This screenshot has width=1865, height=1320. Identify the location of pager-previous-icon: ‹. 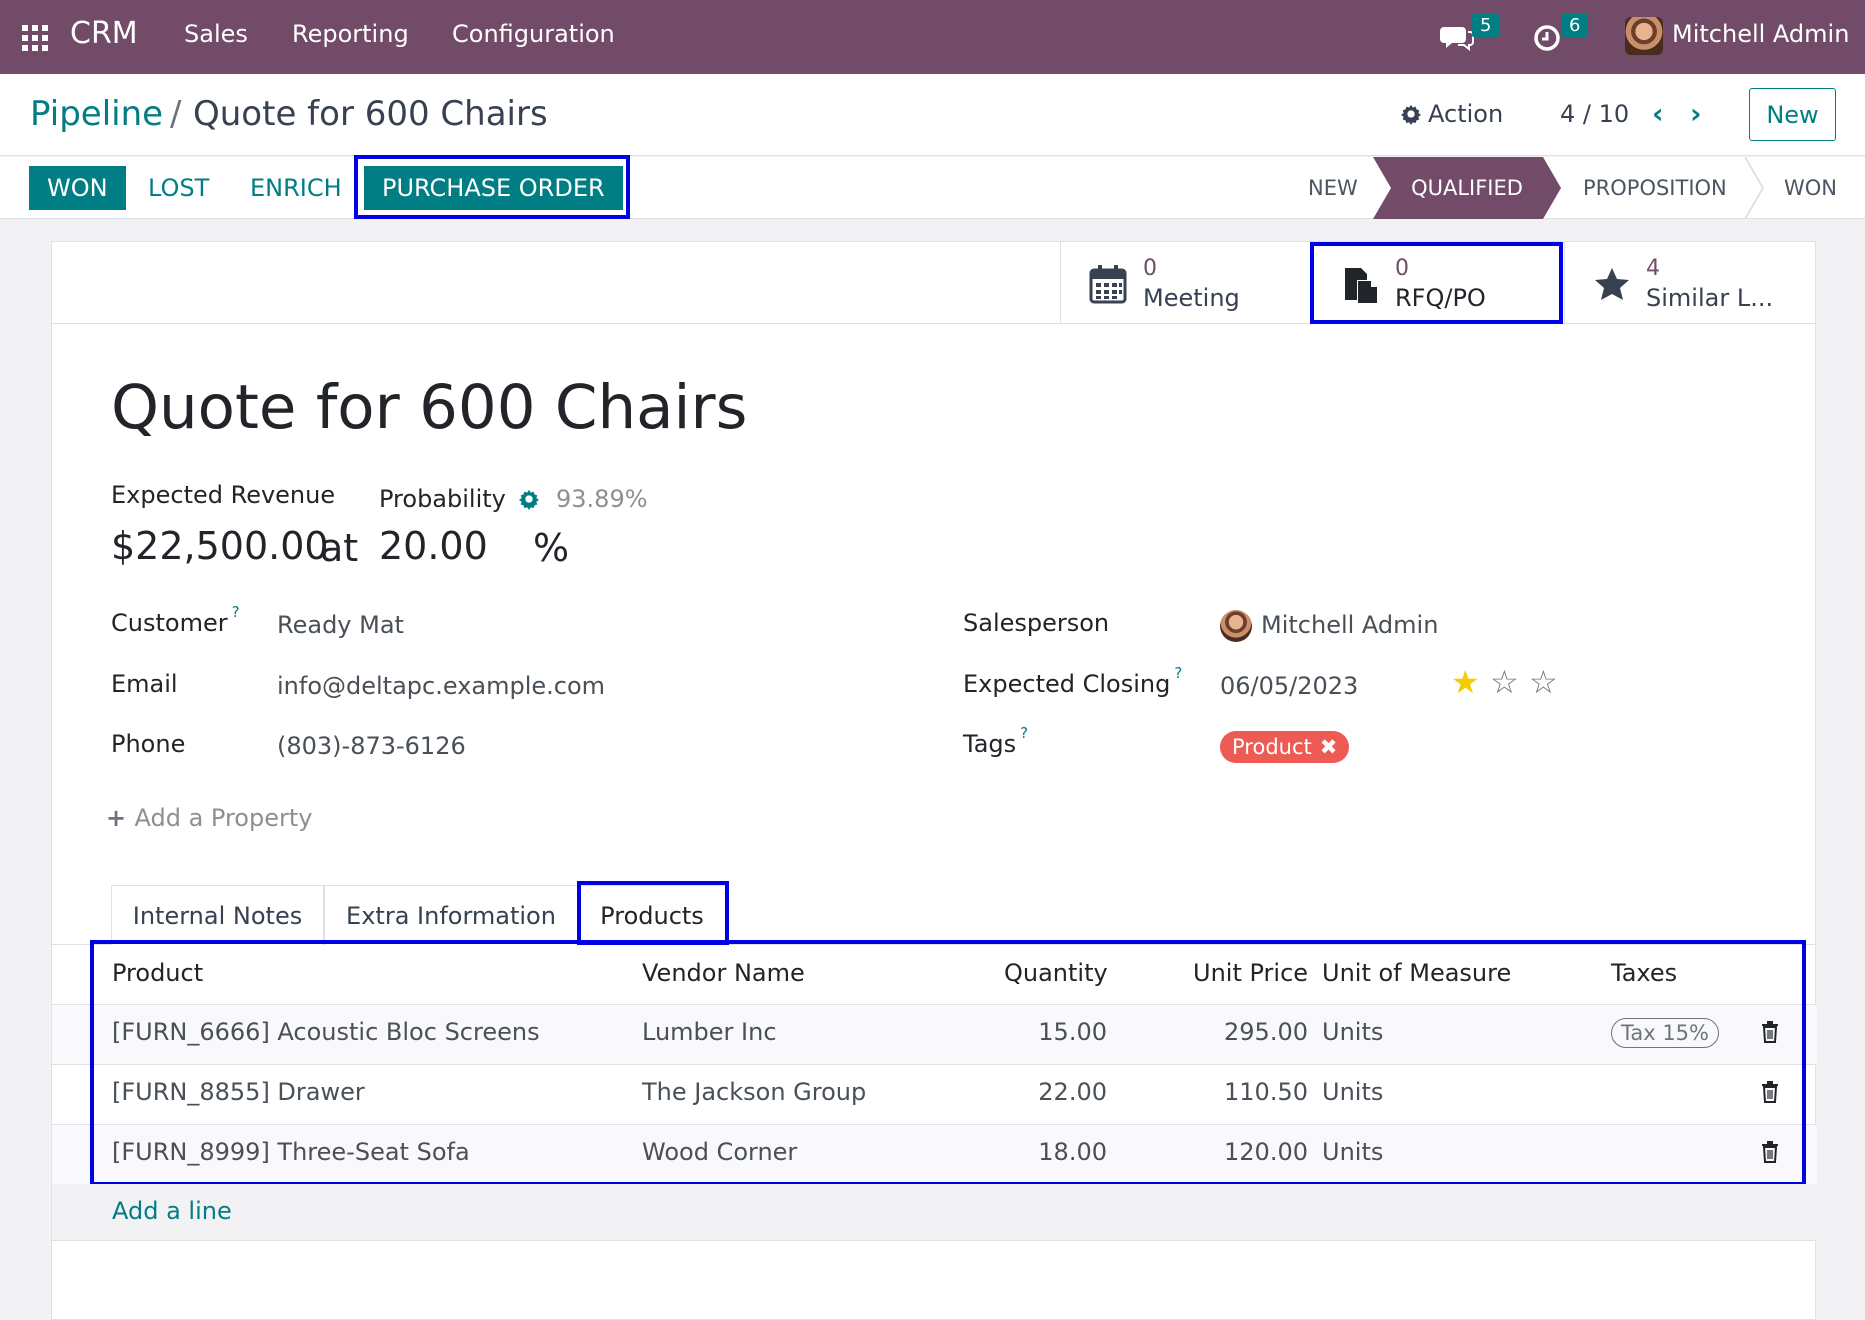
(1658, 114).